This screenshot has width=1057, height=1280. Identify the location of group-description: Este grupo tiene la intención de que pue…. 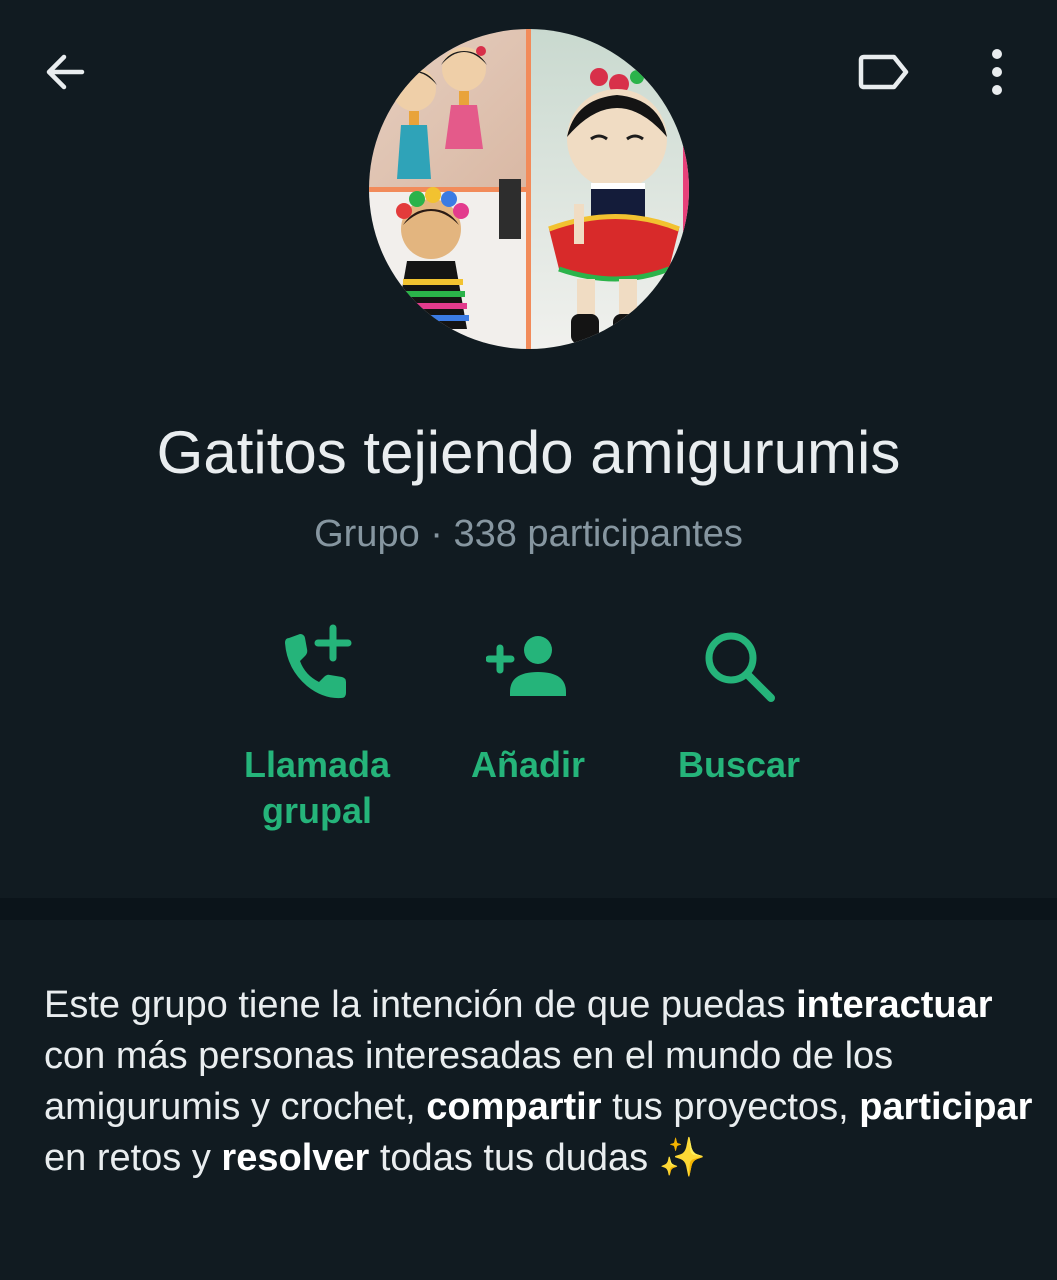
(539, 1082).